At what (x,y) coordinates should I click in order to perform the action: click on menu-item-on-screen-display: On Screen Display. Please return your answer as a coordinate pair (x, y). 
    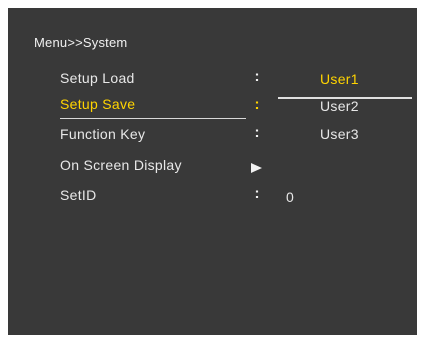
    Looking at the image, I should click on (121, 165).